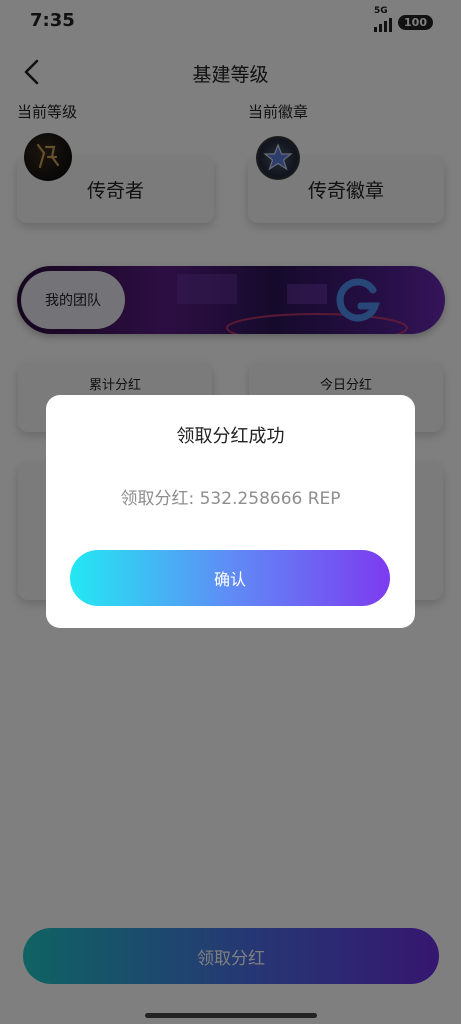  What do you see at coordinates (231, 1015) in the screenshot?
I see `home-indicator` at bounding box center [231, 1015].